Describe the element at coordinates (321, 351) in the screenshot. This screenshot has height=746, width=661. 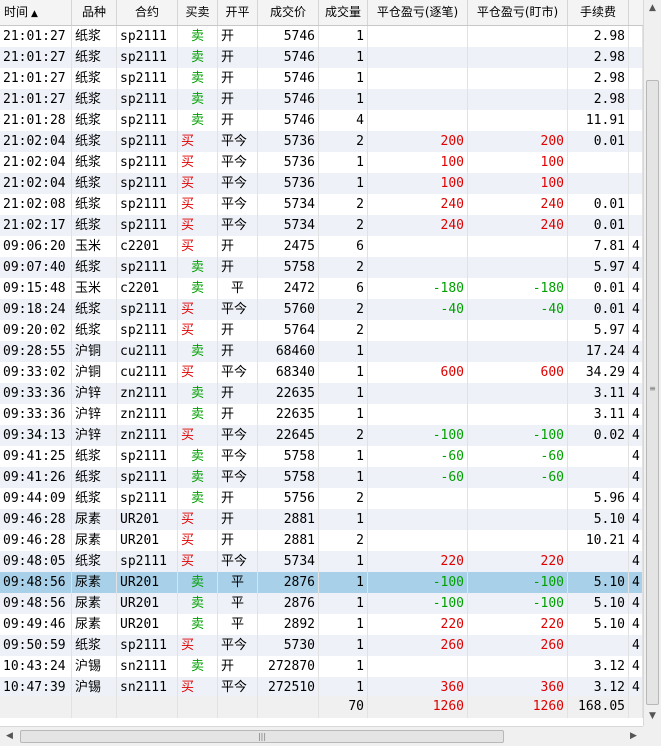
I see `table-row: 09:28:55 沪铜 cu2111 卖开 68460 1 17.24 4` at that location.